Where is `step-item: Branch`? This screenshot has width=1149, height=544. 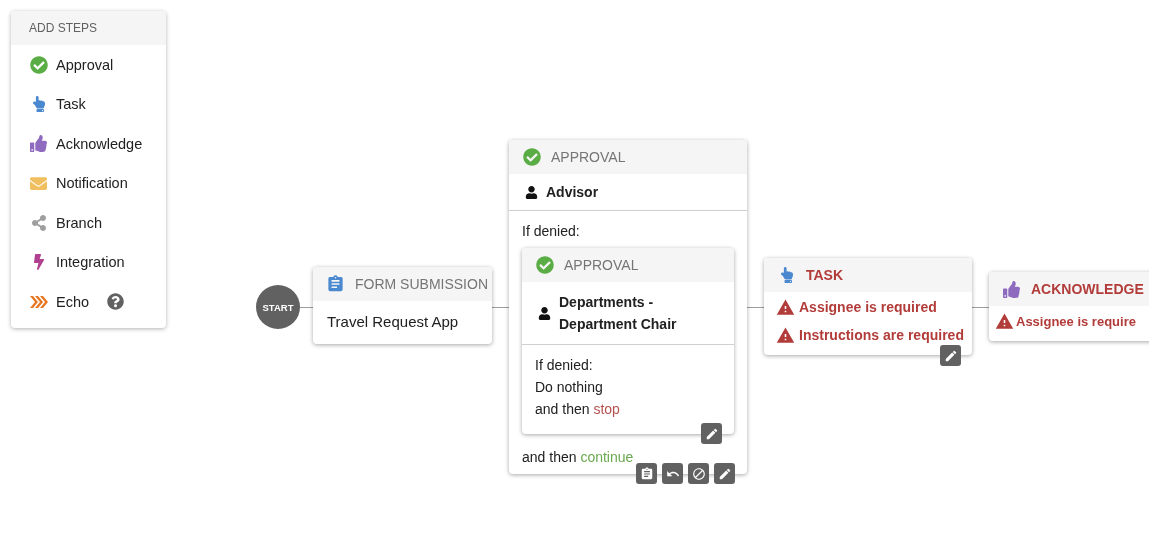
step-item: Branch is located at coordinates (88, 223).